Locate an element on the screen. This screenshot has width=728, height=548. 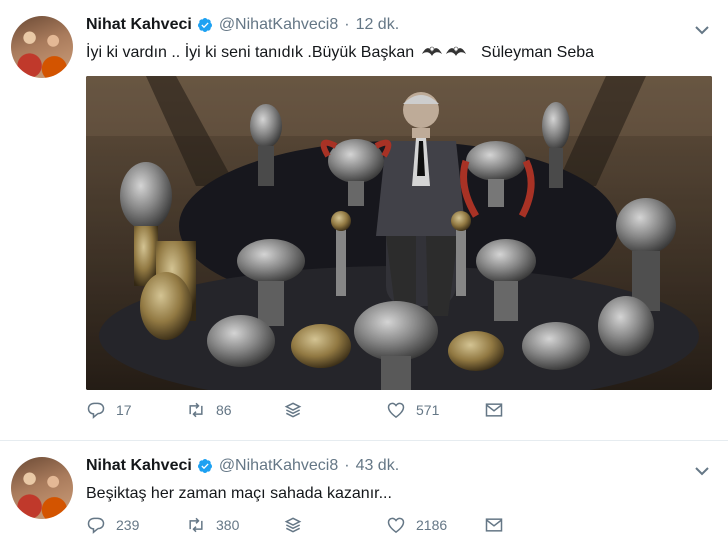
tweet-text-suffix: Süleyman Seba is located at coordinates (538, 52).